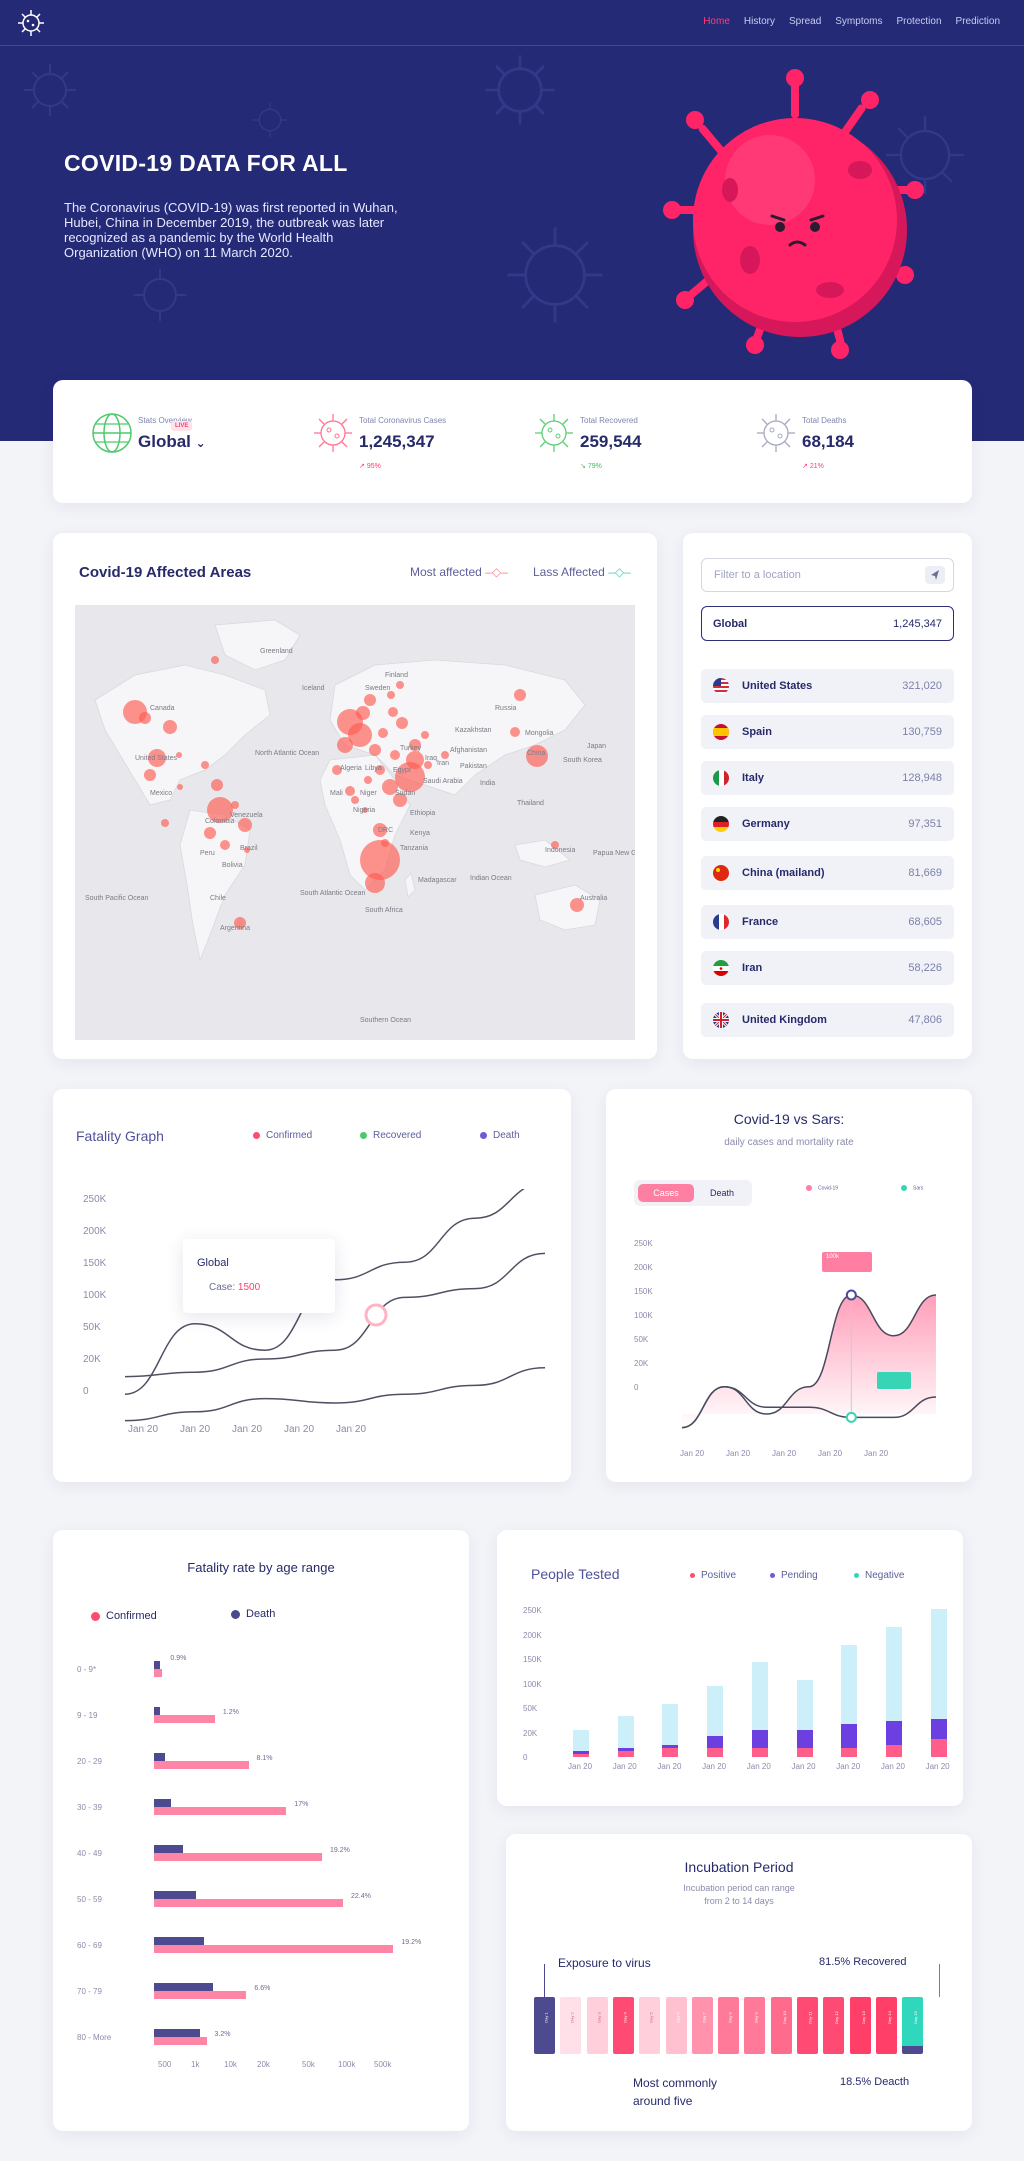 Image resolution: width=1024 pixels, height=2161 pixels. What do you see at coordinates (200, 443) in the screenshot?
I see `chevron-down-icon: ⌄` at bounding box center [200, 443].